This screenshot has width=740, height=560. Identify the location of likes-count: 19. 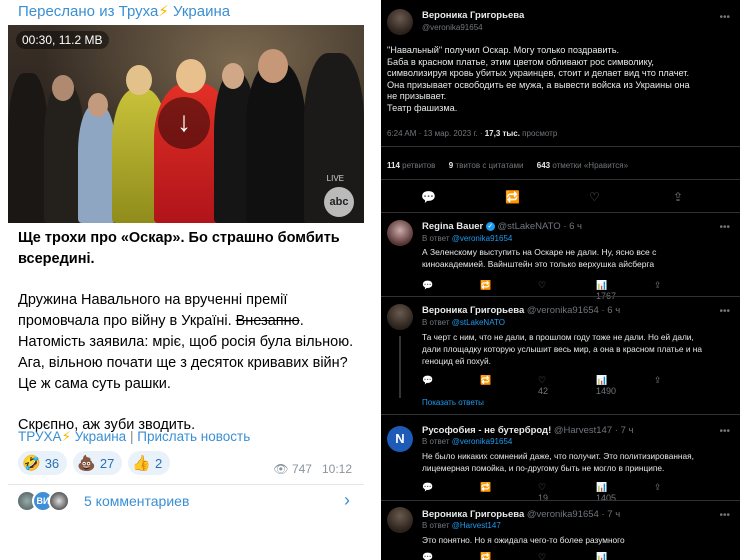
(543, 498).